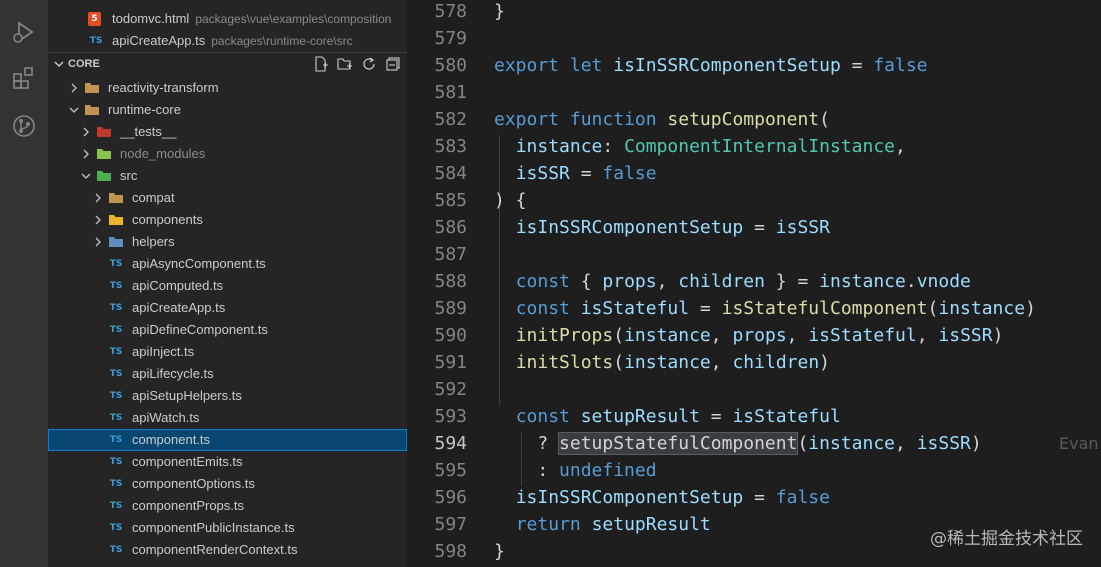 This screenshot has height=567, width=1101. I want to click on new-file-icon, so click(321, 64).